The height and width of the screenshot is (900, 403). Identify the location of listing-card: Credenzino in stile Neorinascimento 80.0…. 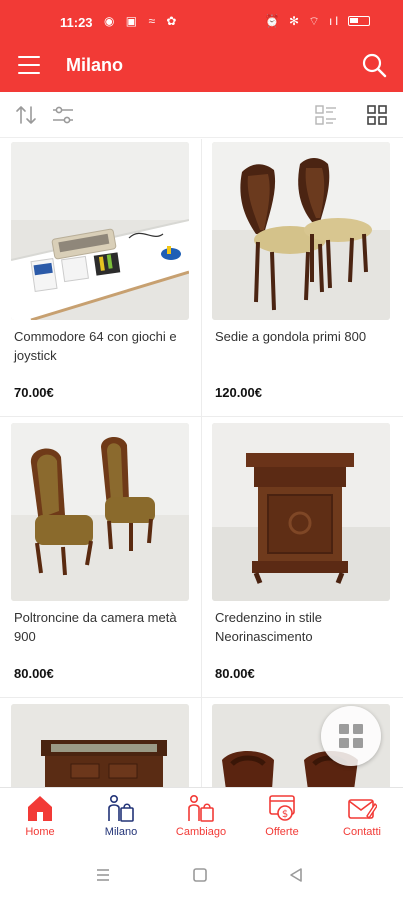
(305, 558).